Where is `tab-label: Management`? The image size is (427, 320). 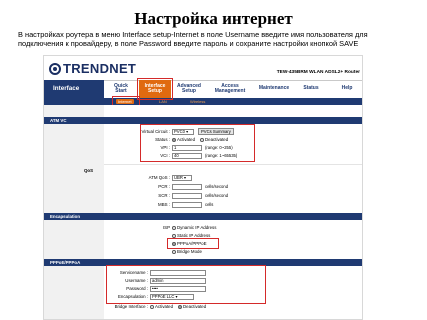 tab-label: Management is located at coordinates (230, 91).